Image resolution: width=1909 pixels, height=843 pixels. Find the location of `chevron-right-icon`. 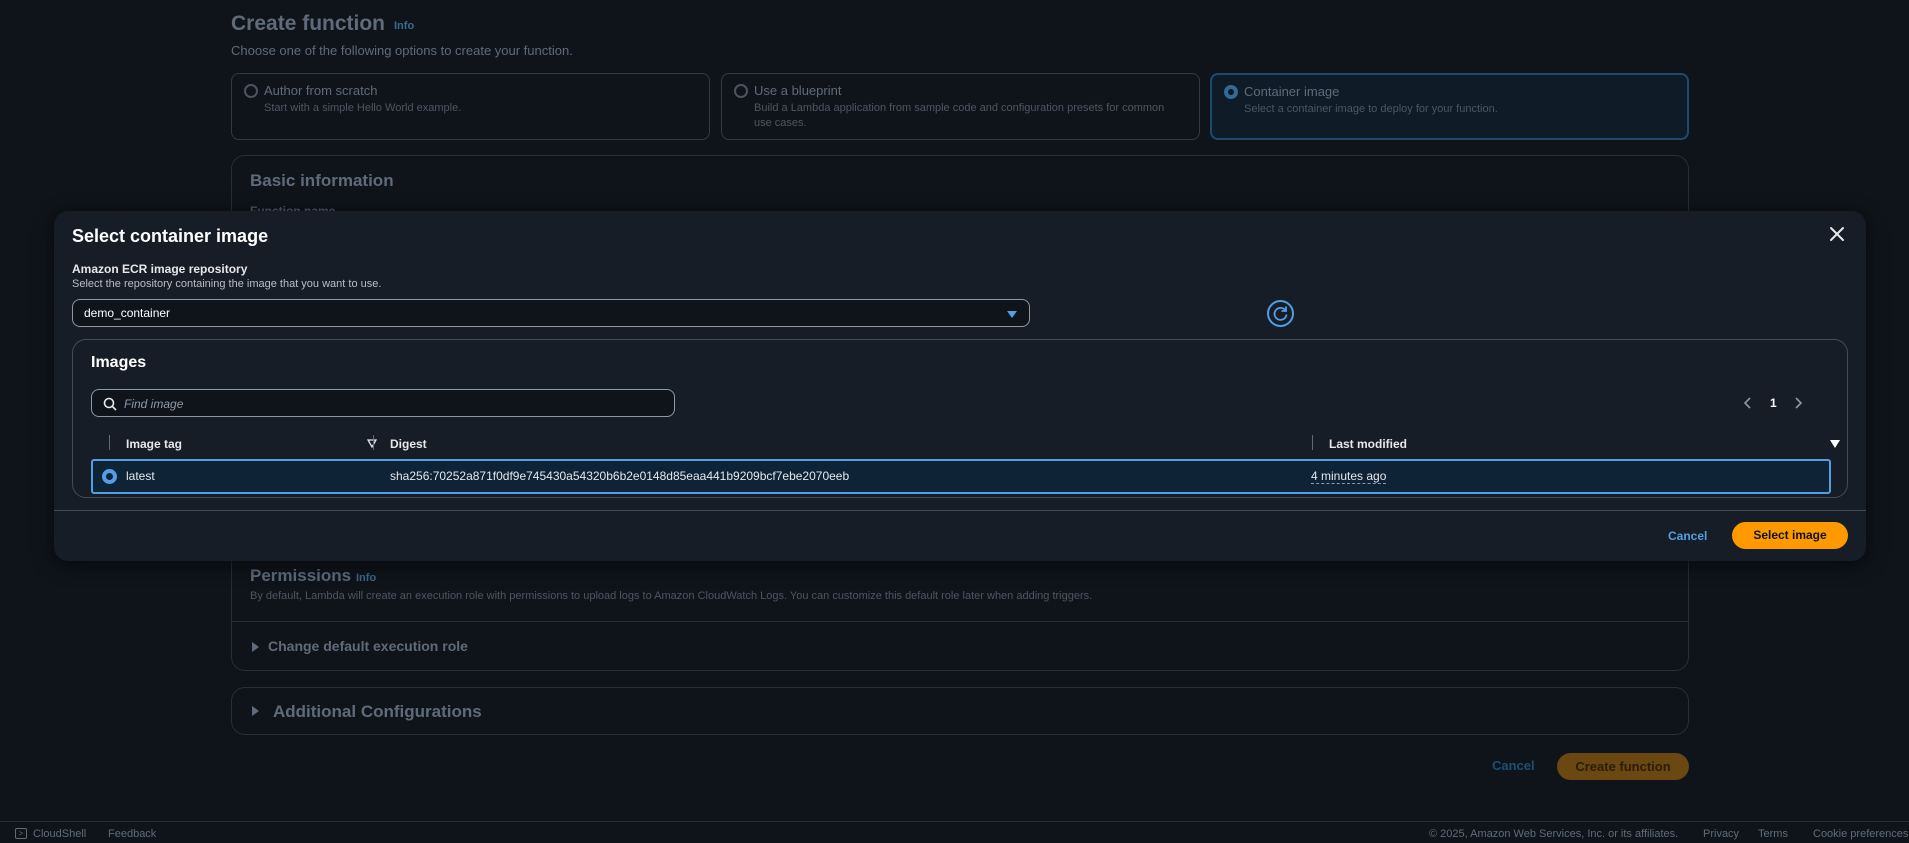

chevron-right-icon is located at coordinates (1798, 403).